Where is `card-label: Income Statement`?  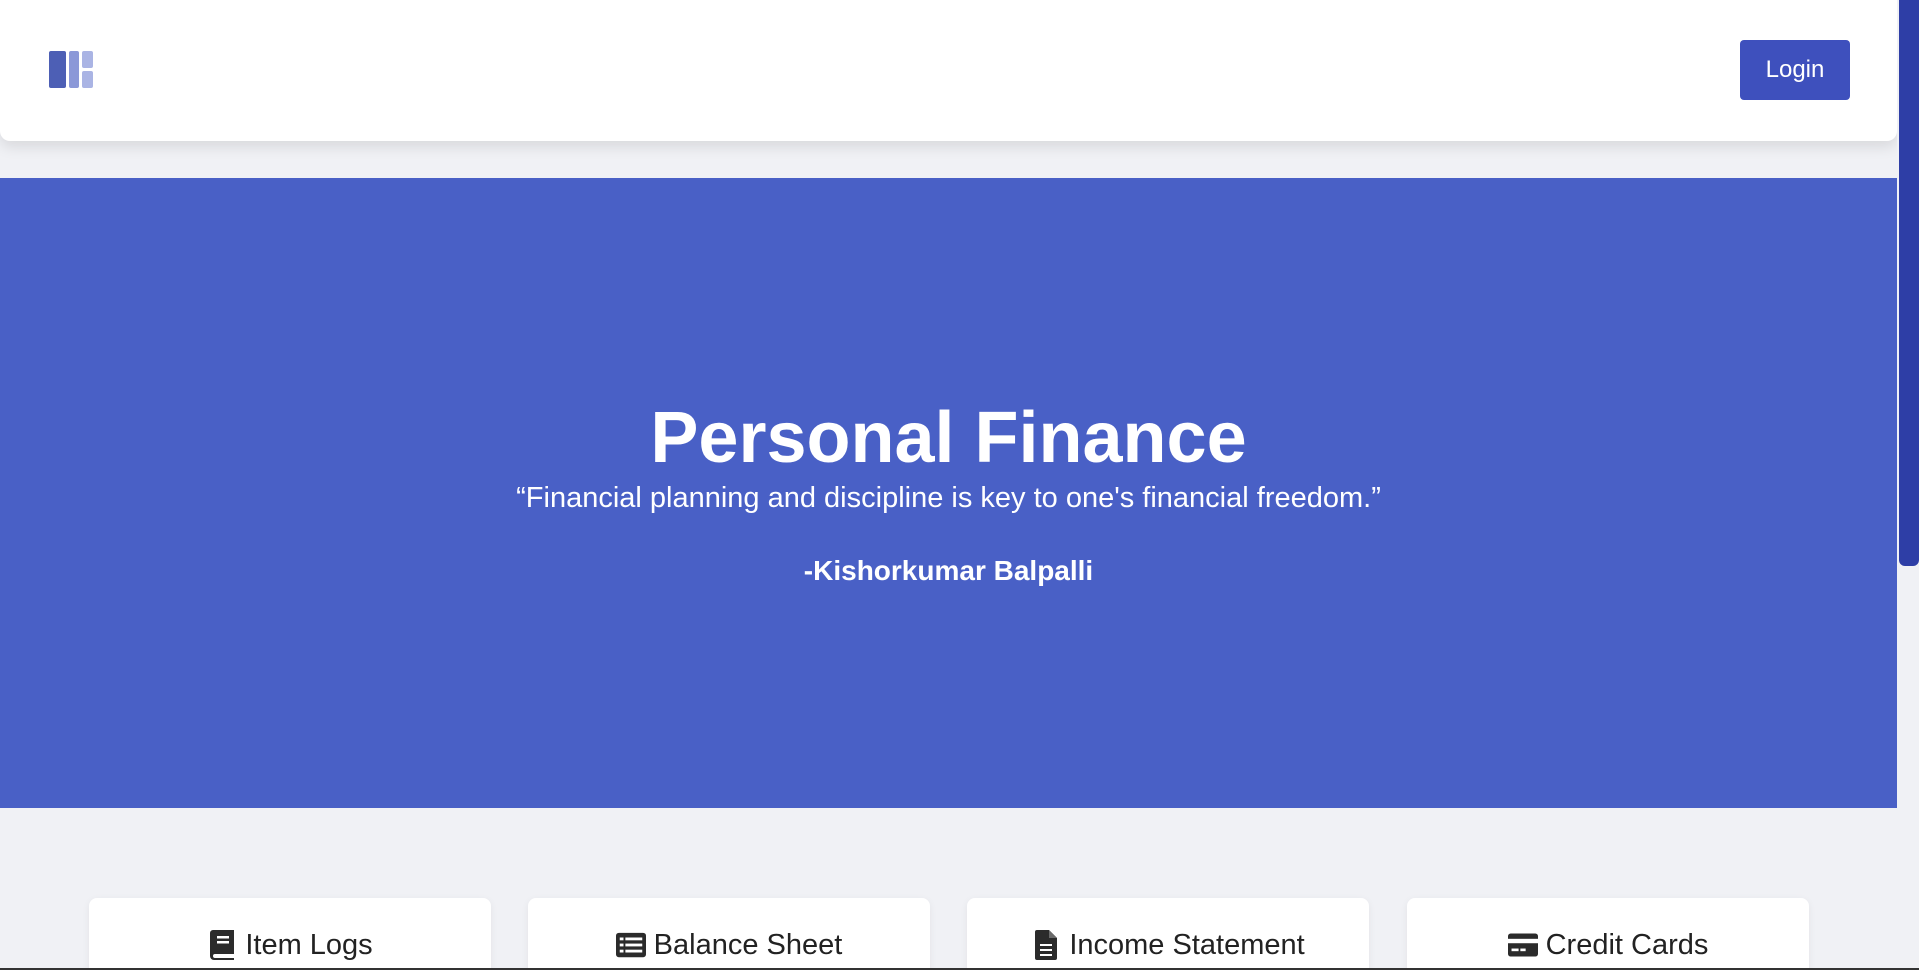 card-label: Income Statement is located at coordinates (1187, 945).